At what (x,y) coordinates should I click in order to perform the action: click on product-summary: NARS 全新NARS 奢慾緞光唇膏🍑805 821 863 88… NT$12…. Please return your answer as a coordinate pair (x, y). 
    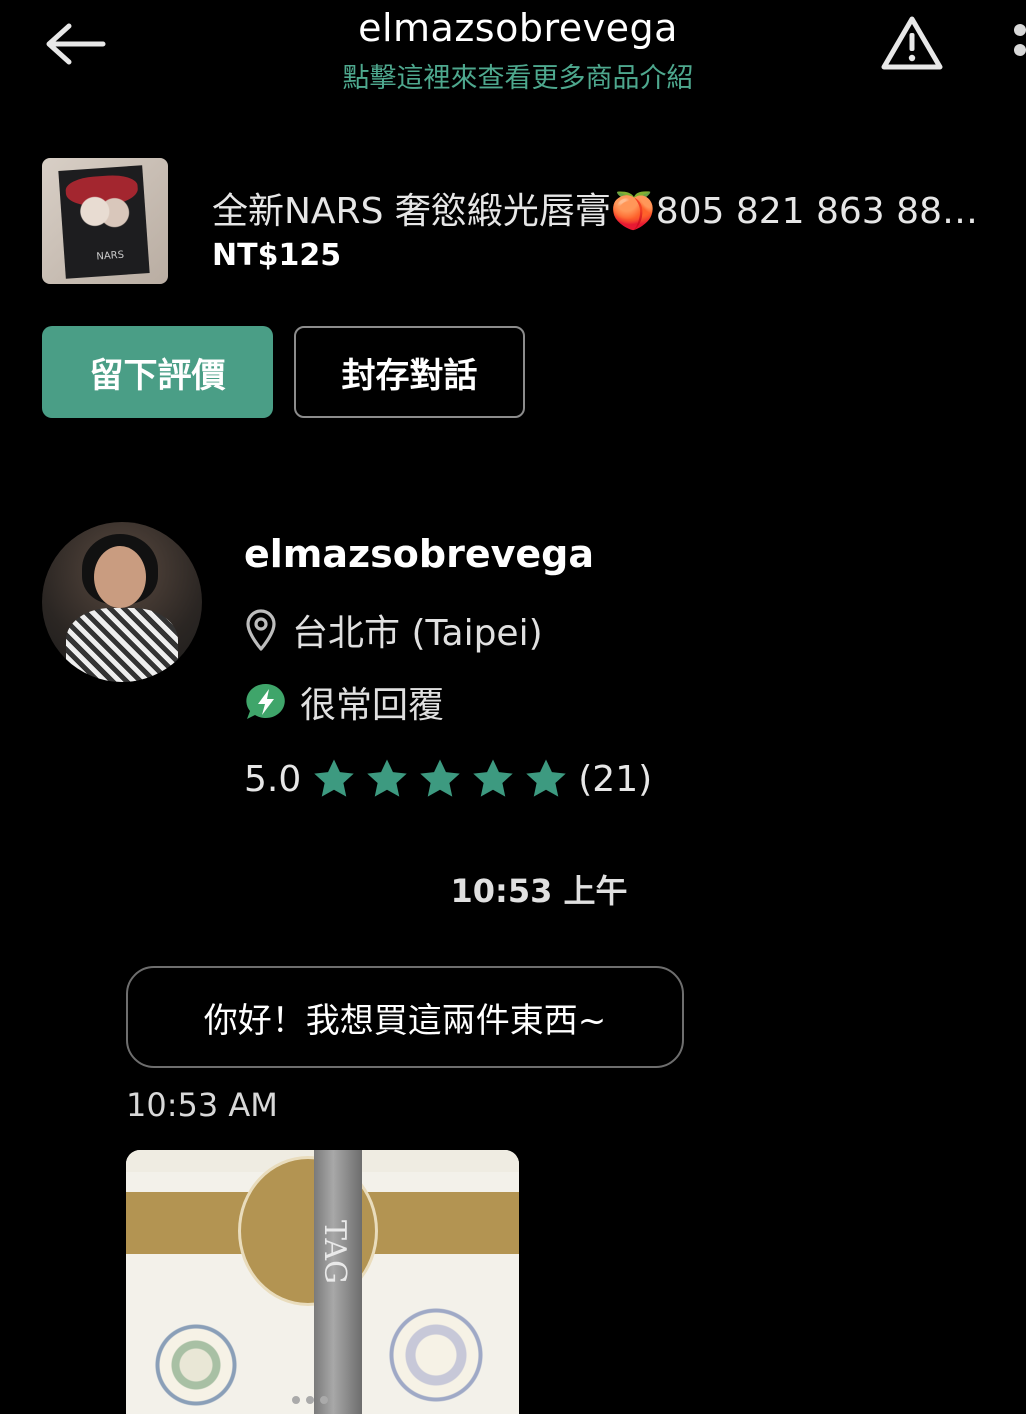
    Looking at the image, I should click on (534, 221).